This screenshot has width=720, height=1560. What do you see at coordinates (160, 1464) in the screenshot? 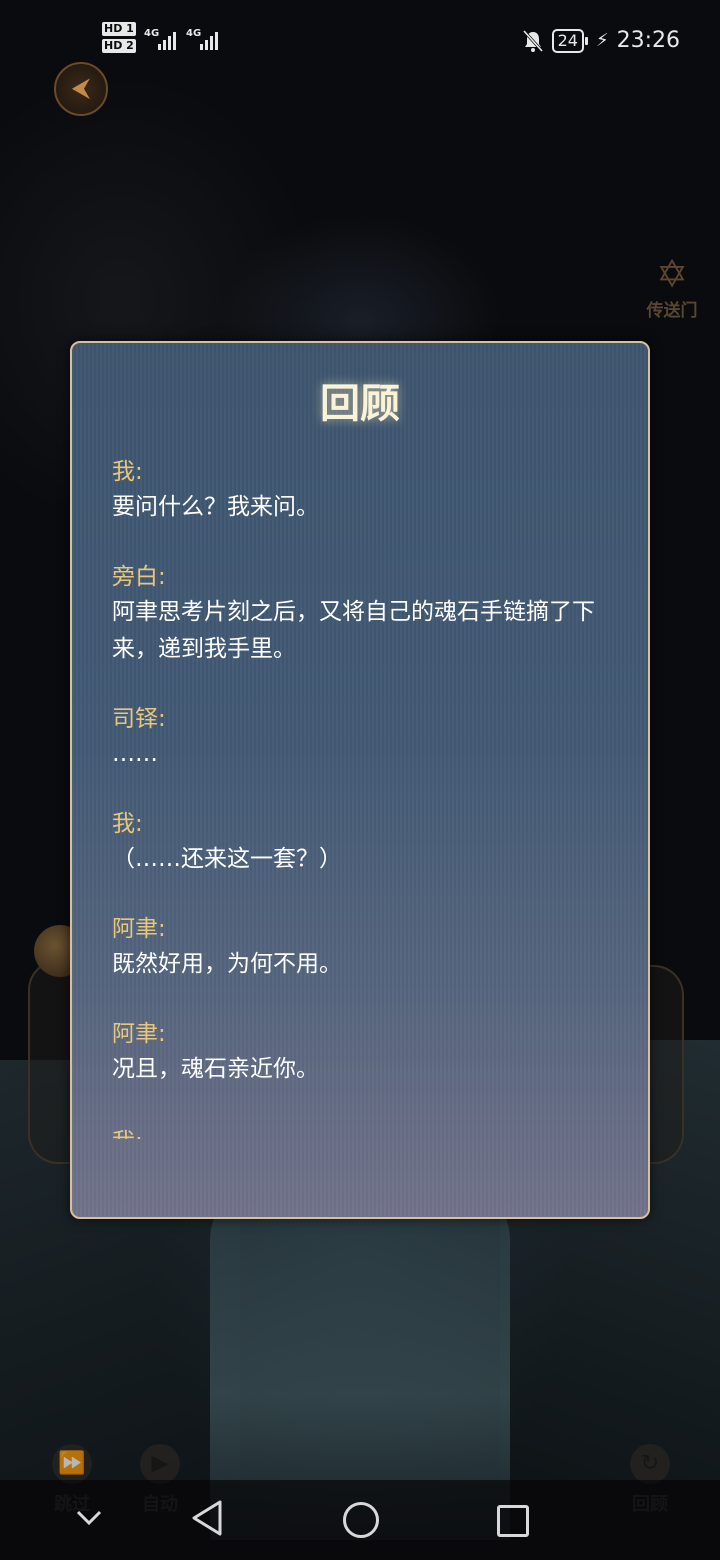
I see `play-icon: ▶` at bounding box center [160, 1464].